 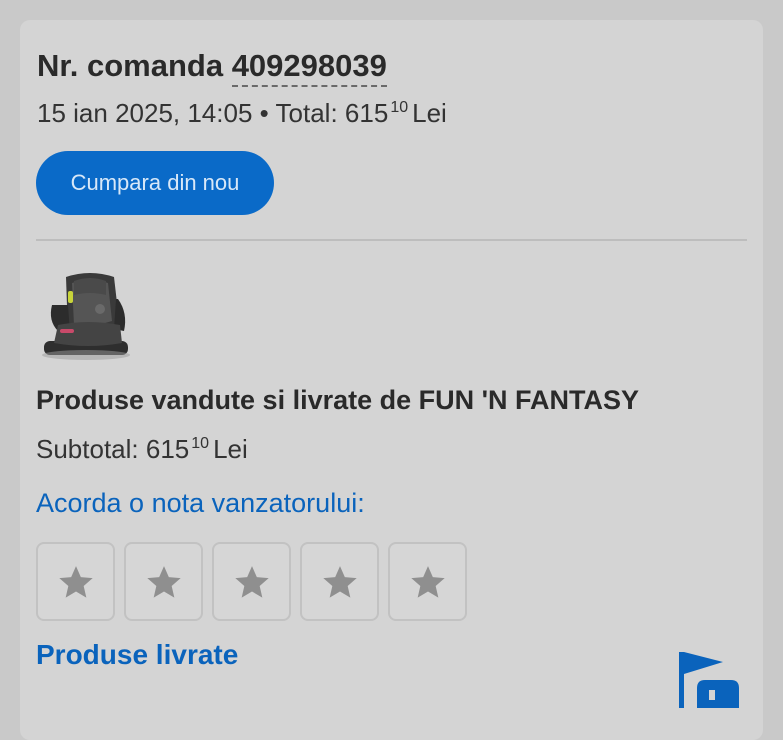 What do you see at coordinates (391, 240) in the screenshot?
I see `divider` at bounding box center [391, 240].